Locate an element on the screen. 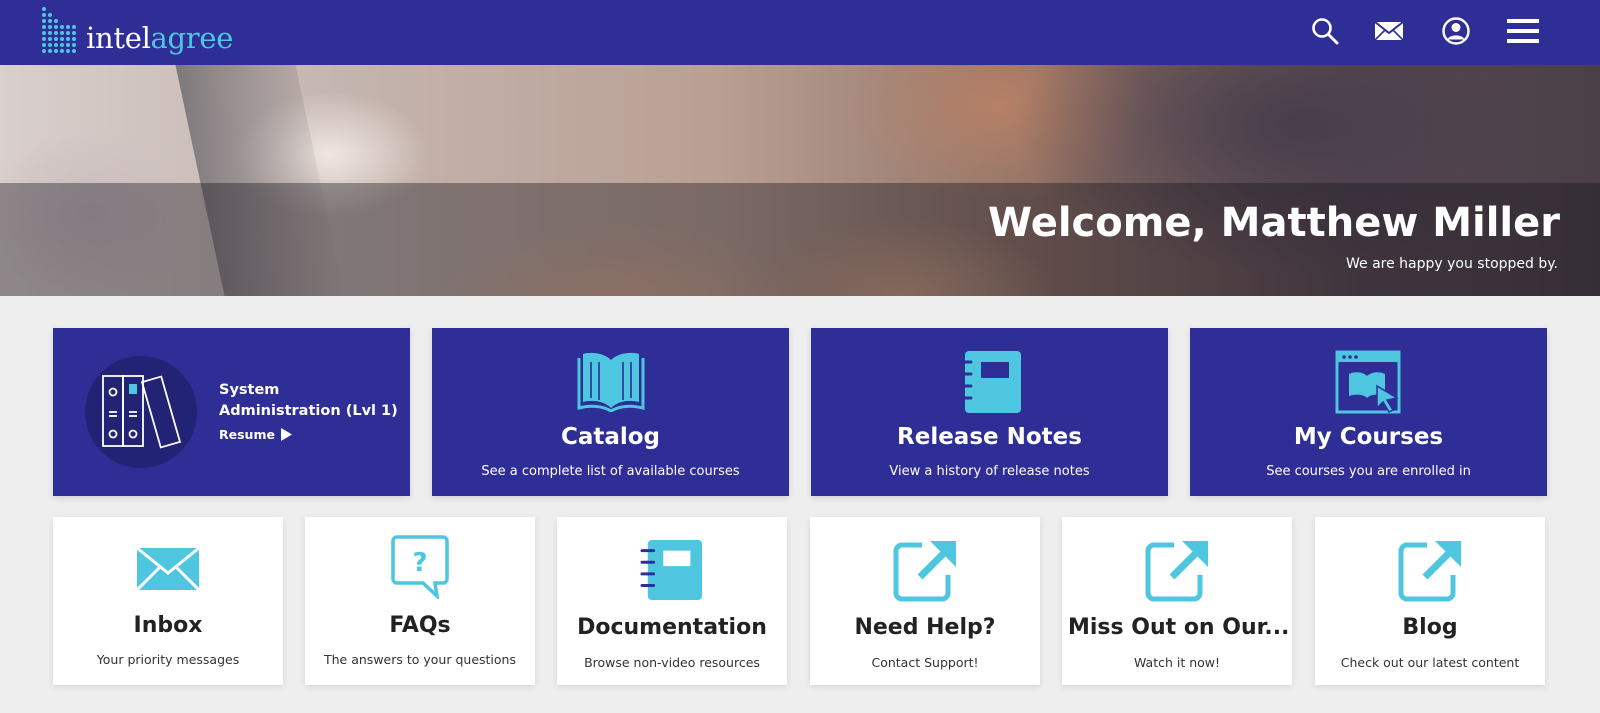 The width and height of the screenshot is (1600, 713). course-name: System Administration (Lvl 1) is located at coordinates (308, 400).